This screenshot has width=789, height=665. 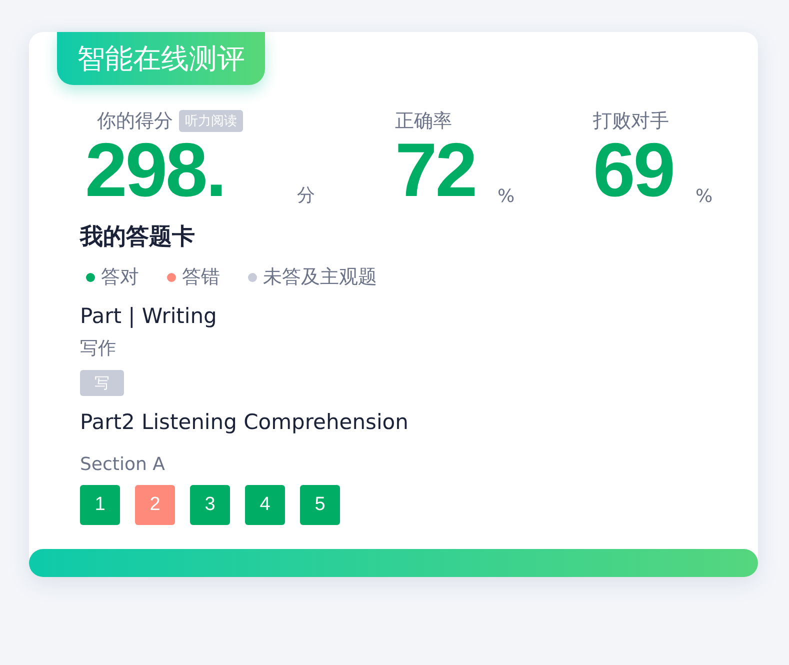 What do you see at coordinates (320, 277) in the screenshot?
I see `legend-label: 未答及主观题` at bounding box center [320, 277].